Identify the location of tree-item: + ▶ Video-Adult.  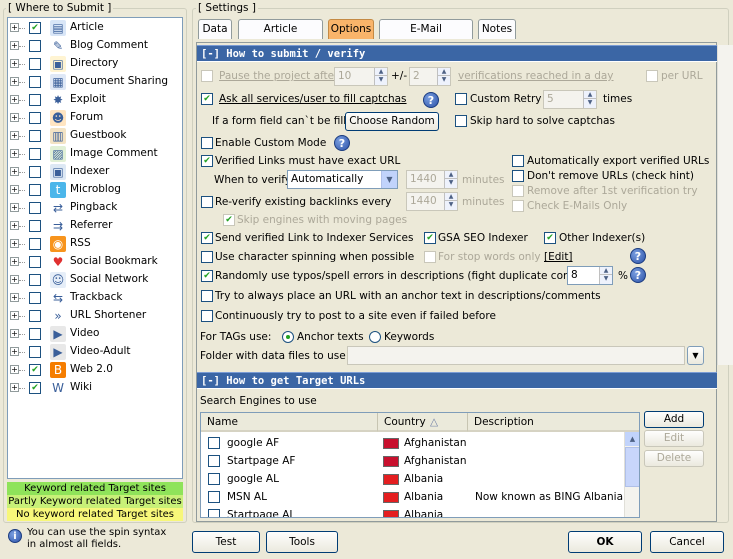
(95, 352).